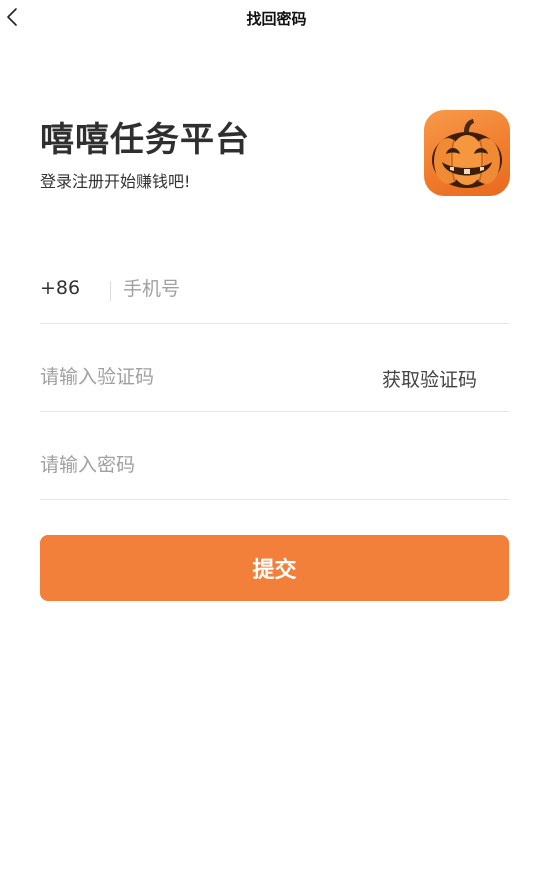  I want to click on verification-code-input, so click(190, 377).